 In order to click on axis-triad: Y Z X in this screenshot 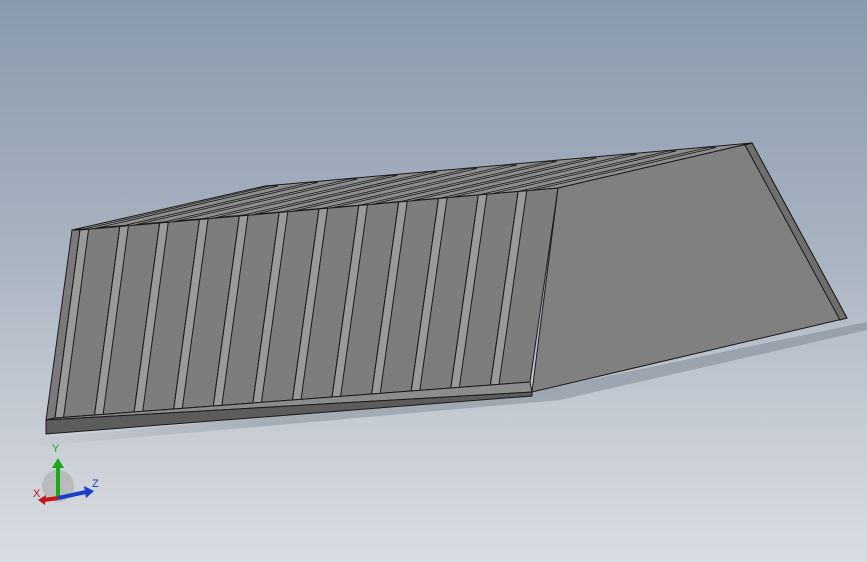, I will do `click(68, 475)`.